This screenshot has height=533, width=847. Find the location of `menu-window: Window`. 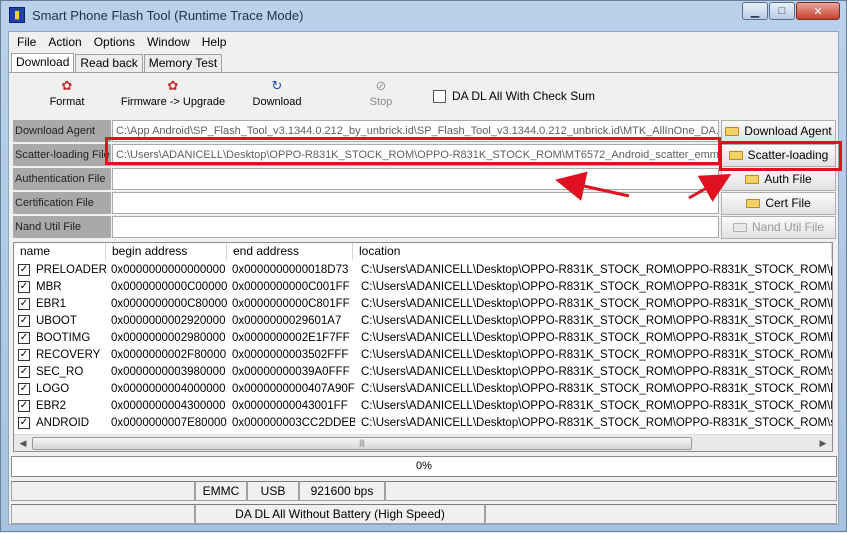

menu-window: Window is located at coordinates (168, 42).